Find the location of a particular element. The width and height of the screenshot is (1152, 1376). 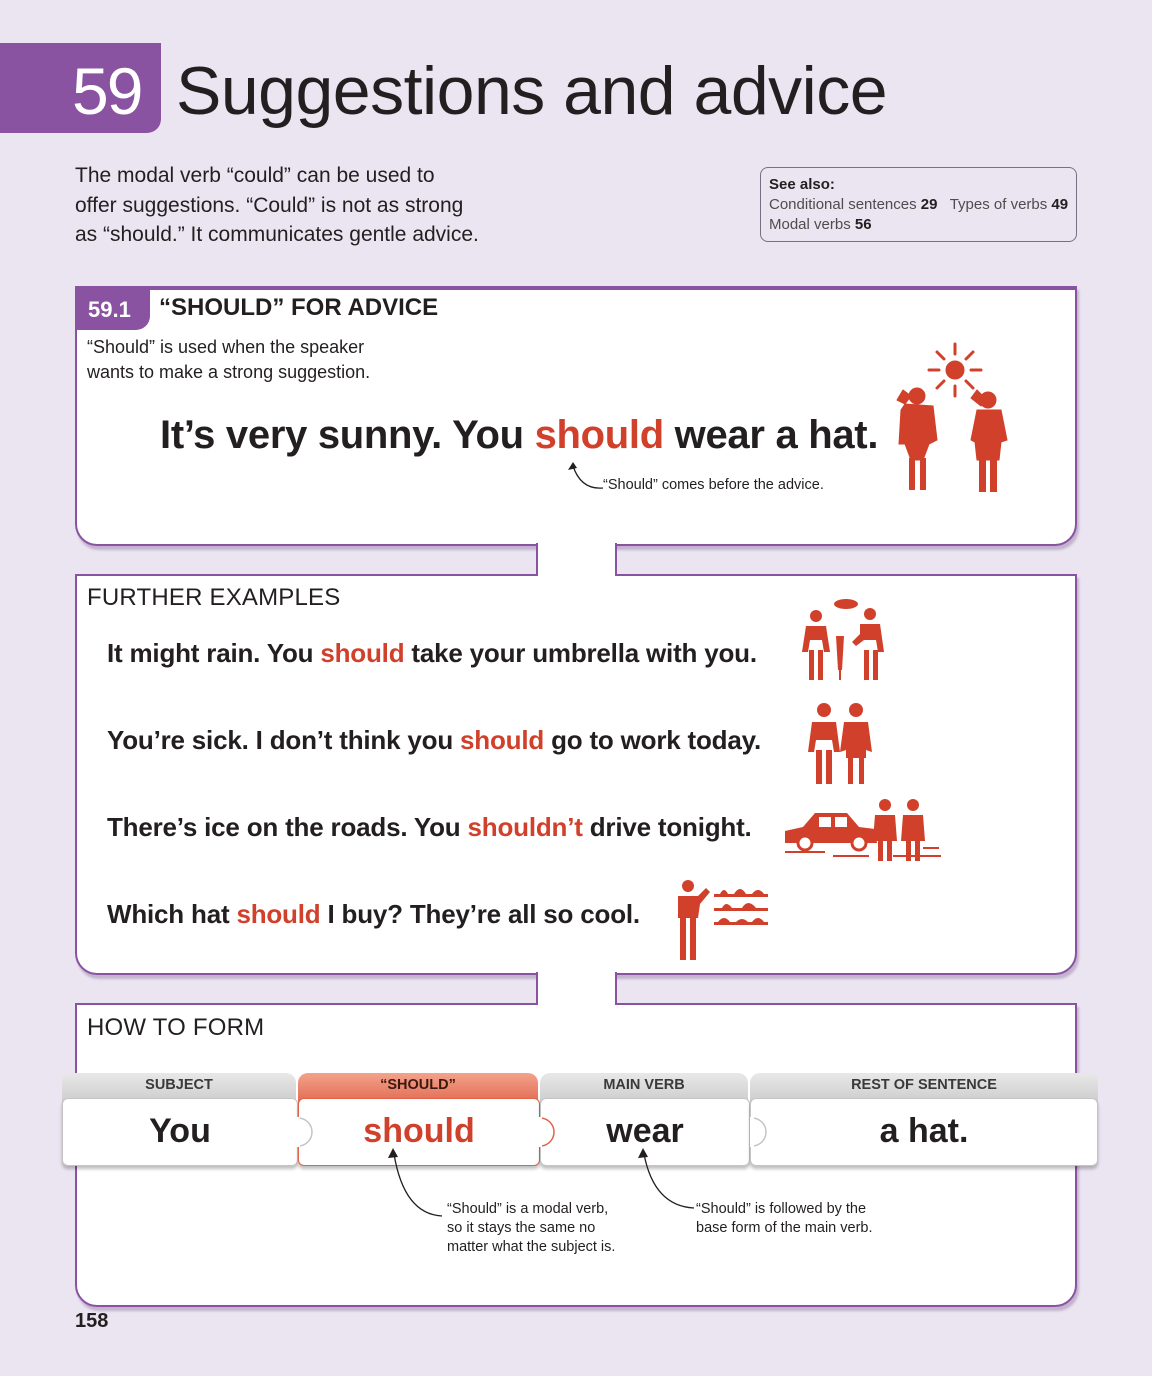

section-number-tab: 59.1 is located at coordinates (113, 310).